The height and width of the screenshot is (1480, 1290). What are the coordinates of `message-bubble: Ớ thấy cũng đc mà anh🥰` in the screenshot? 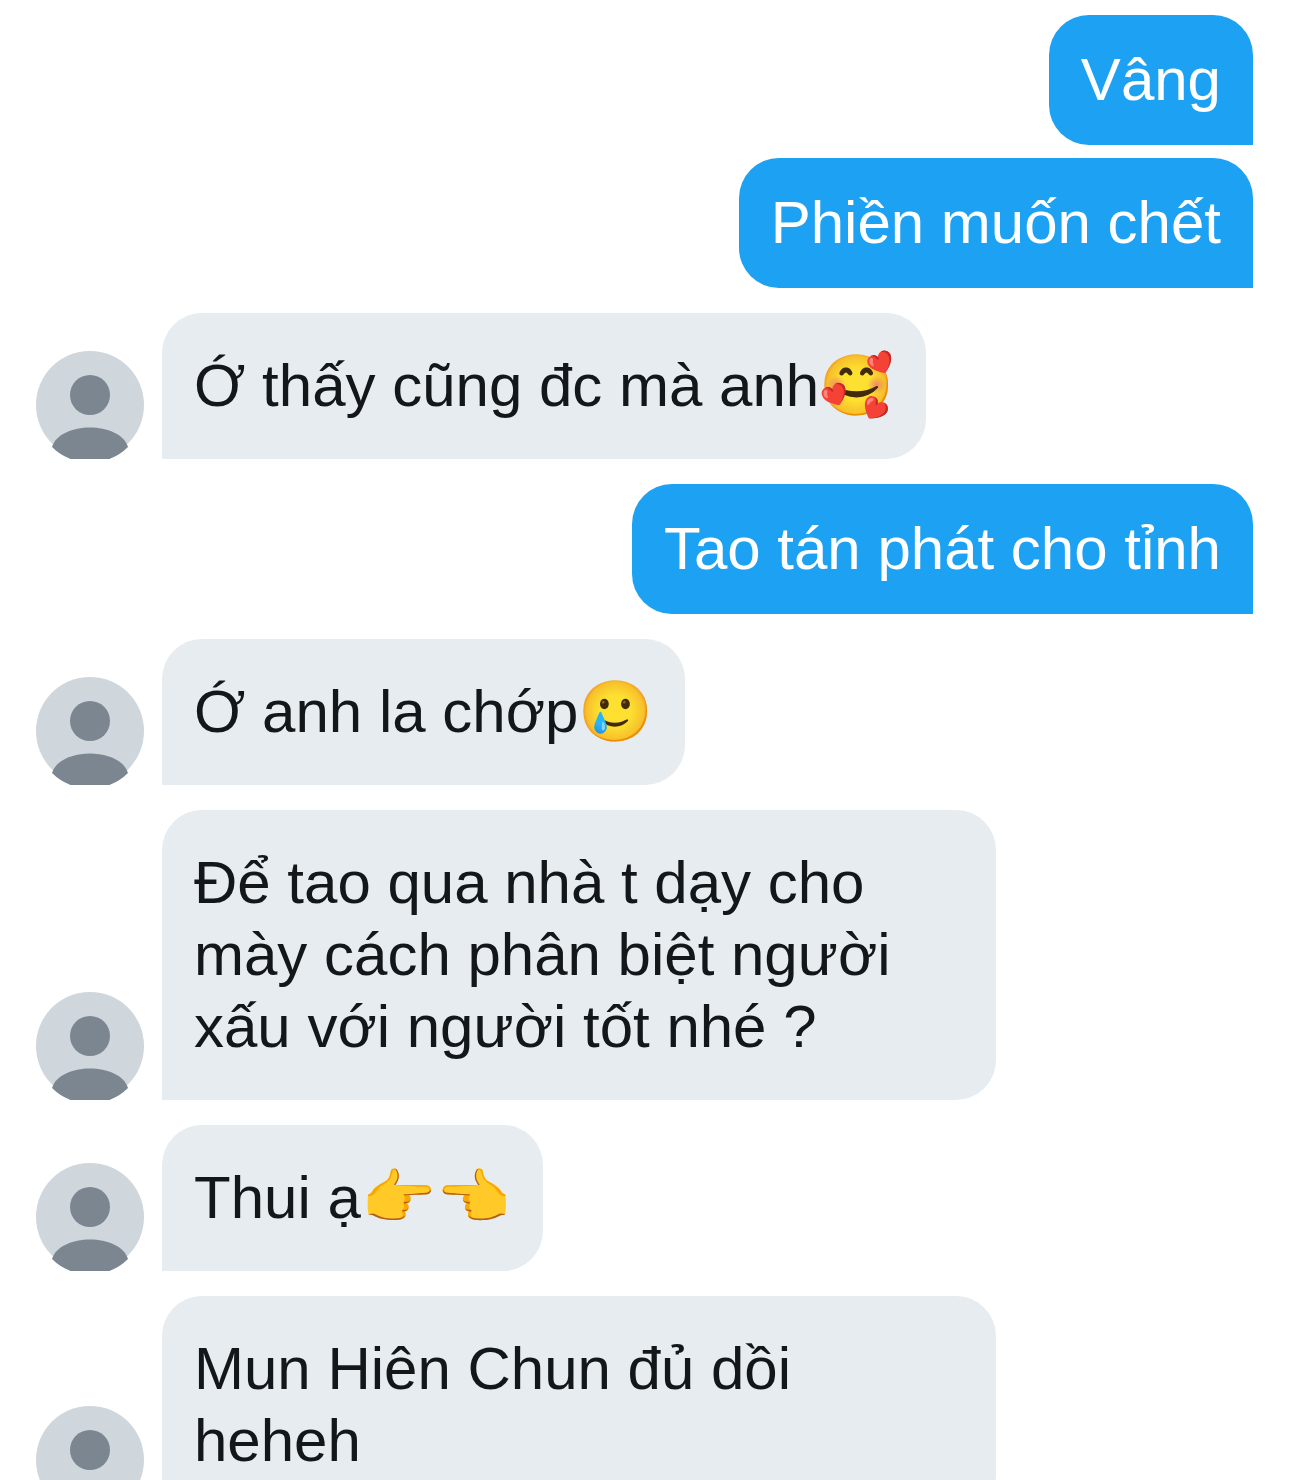 It's located at (544, 386).